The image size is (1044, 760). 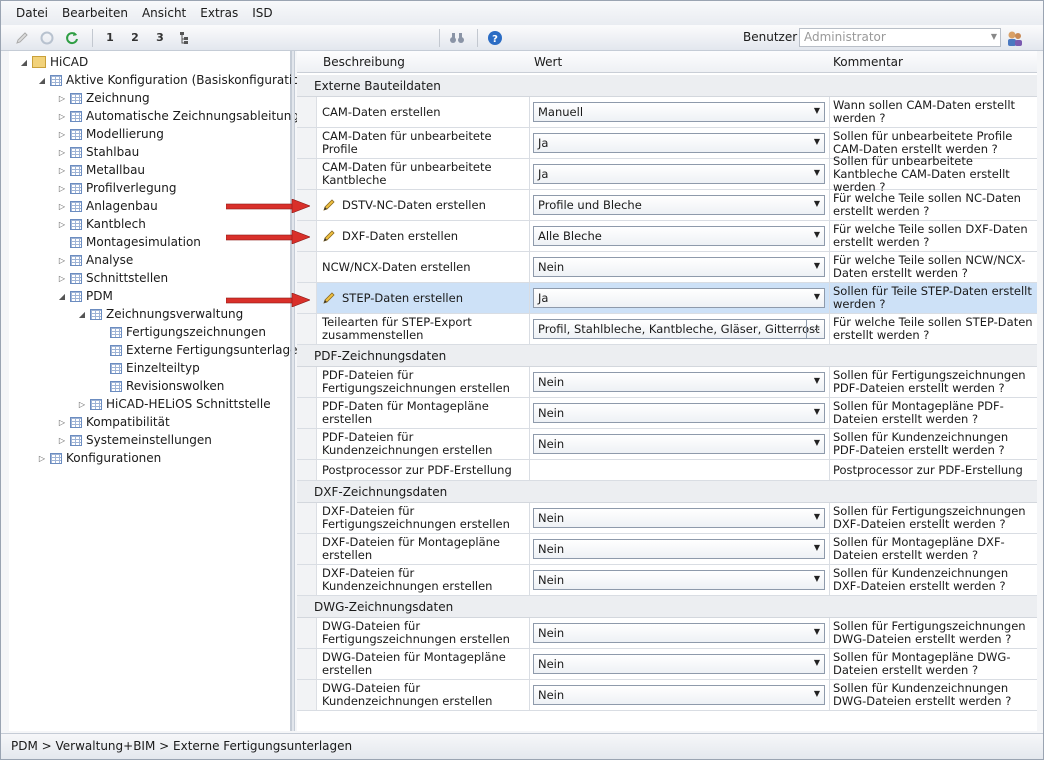 What do you see at coordinates (95, 260) in the screenshot?
I see `tree-item: ▷ Analyse` at bounding box center [95, 260].